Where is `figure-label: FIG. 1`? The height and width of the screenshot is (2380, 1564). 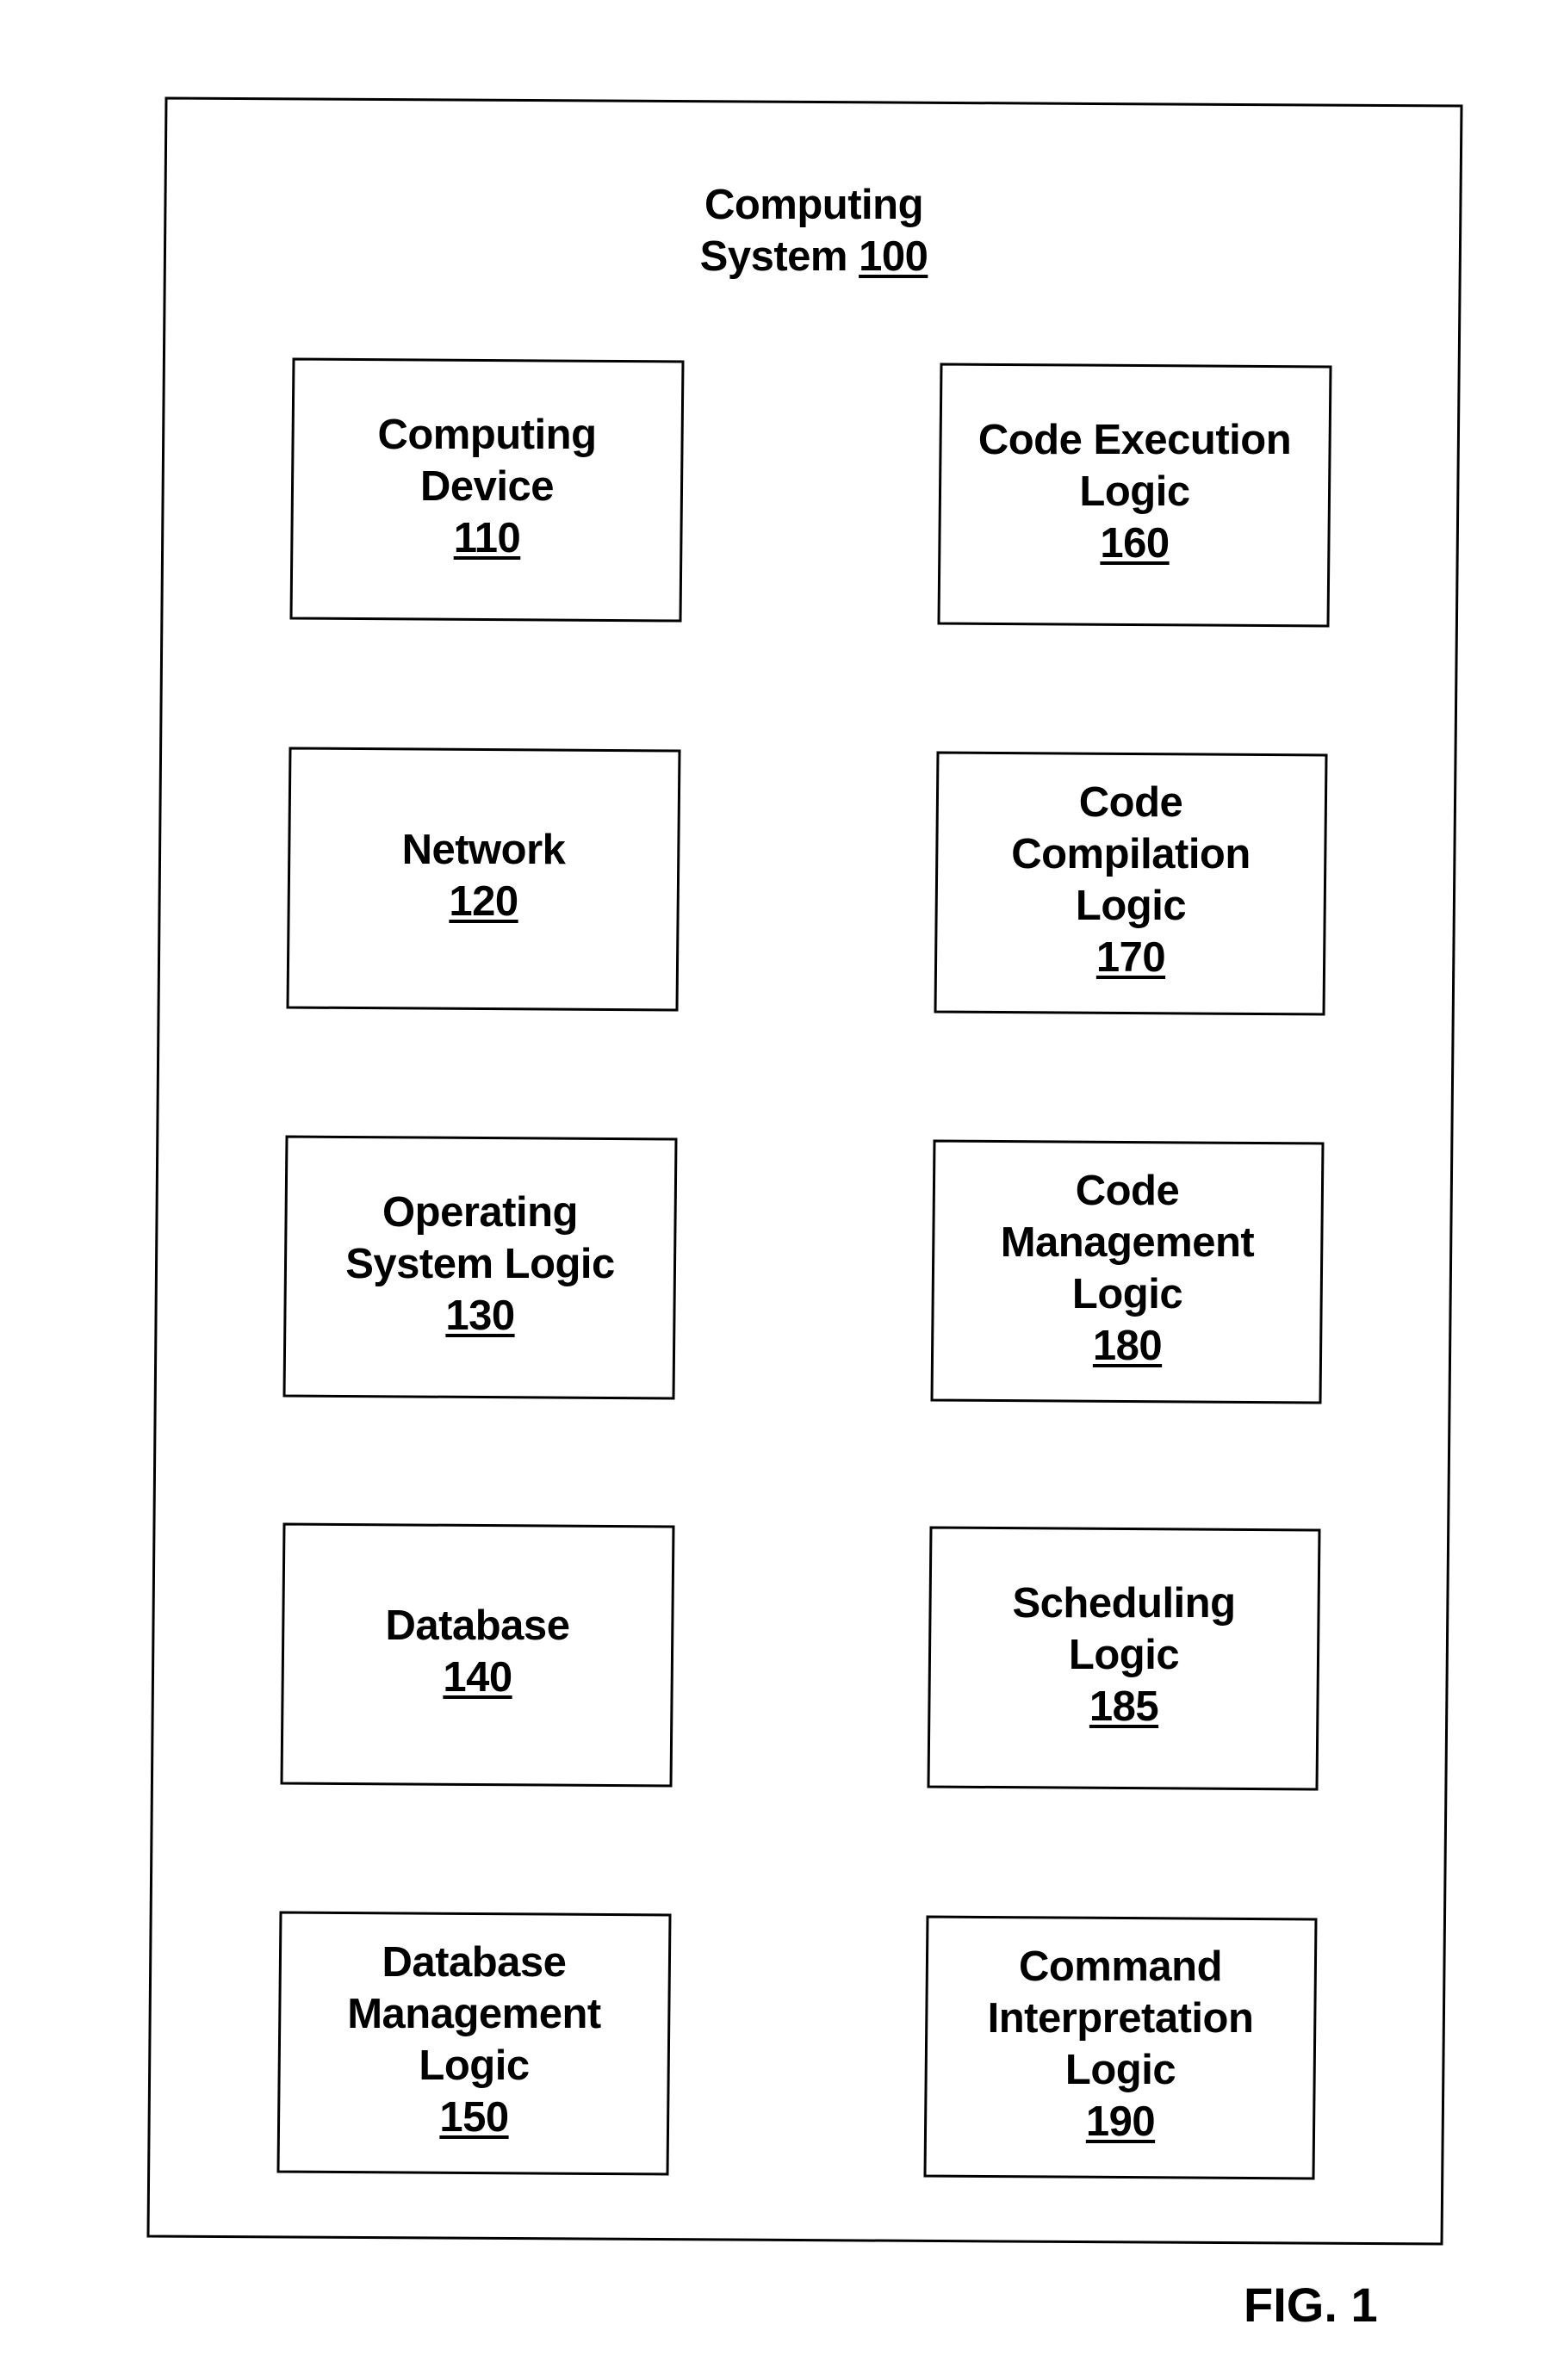 figure-label: FIG. 1 is located at coordinates (1311, 2305).